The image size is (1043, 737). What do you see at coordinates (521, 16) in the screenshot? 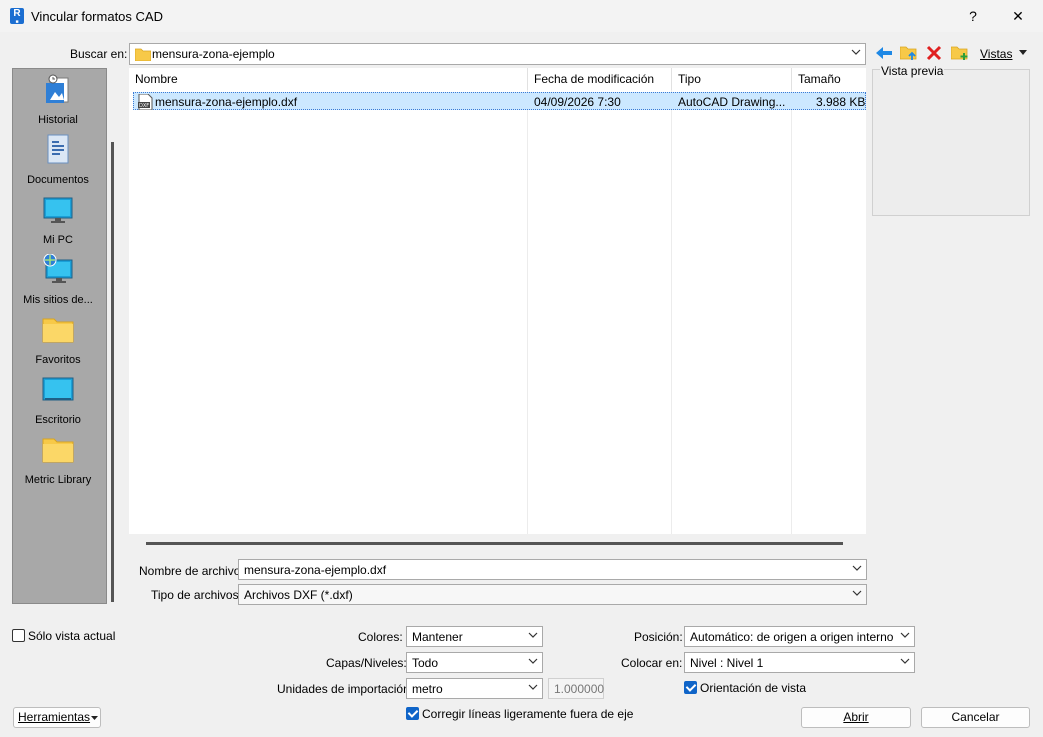
I see `title-bar: R ■ Vincular formatos CAD ? ✕` at bounding box center [521, 16].